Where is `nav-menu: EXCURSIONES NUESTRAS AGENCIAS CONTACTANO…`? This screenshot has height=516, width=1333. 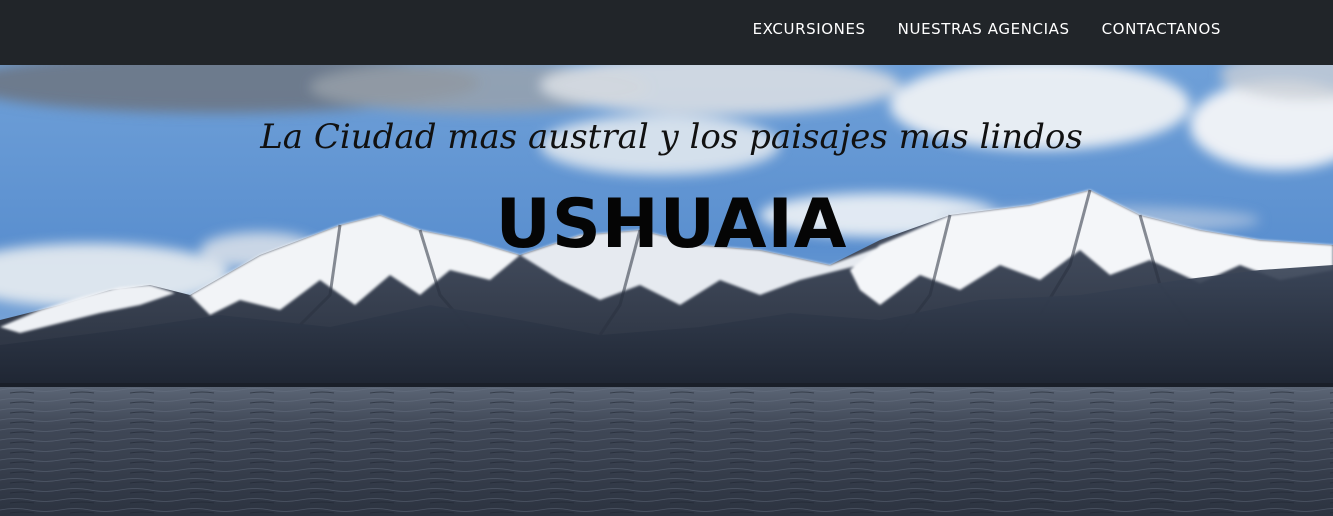
nav-menu: EXCURSIONES NUESTRAS AGENCIAS CONTACTANO… is located at coordinates (987, 28).